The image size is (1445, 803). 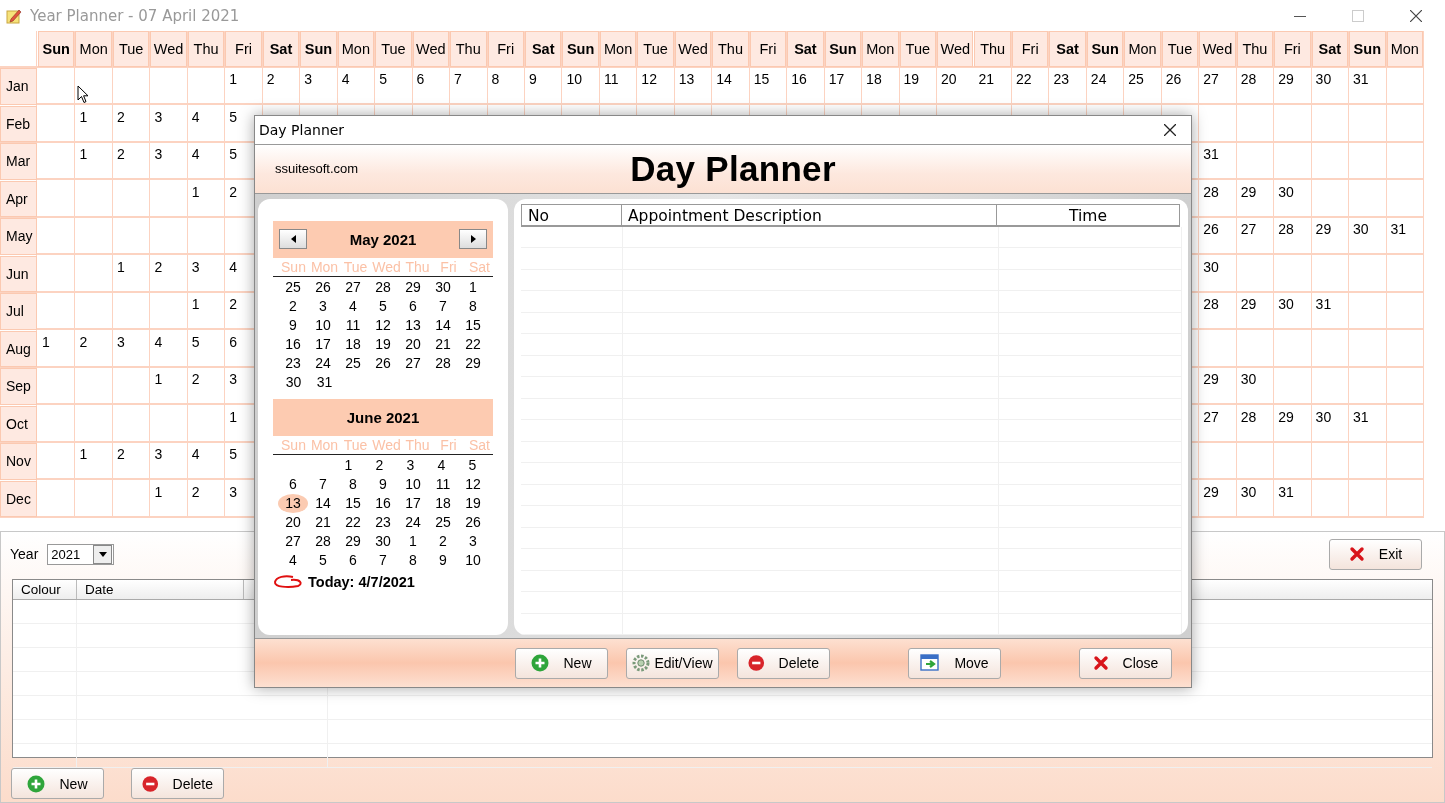 I want to click on day-cell: 14, so click(x=731, y=87).